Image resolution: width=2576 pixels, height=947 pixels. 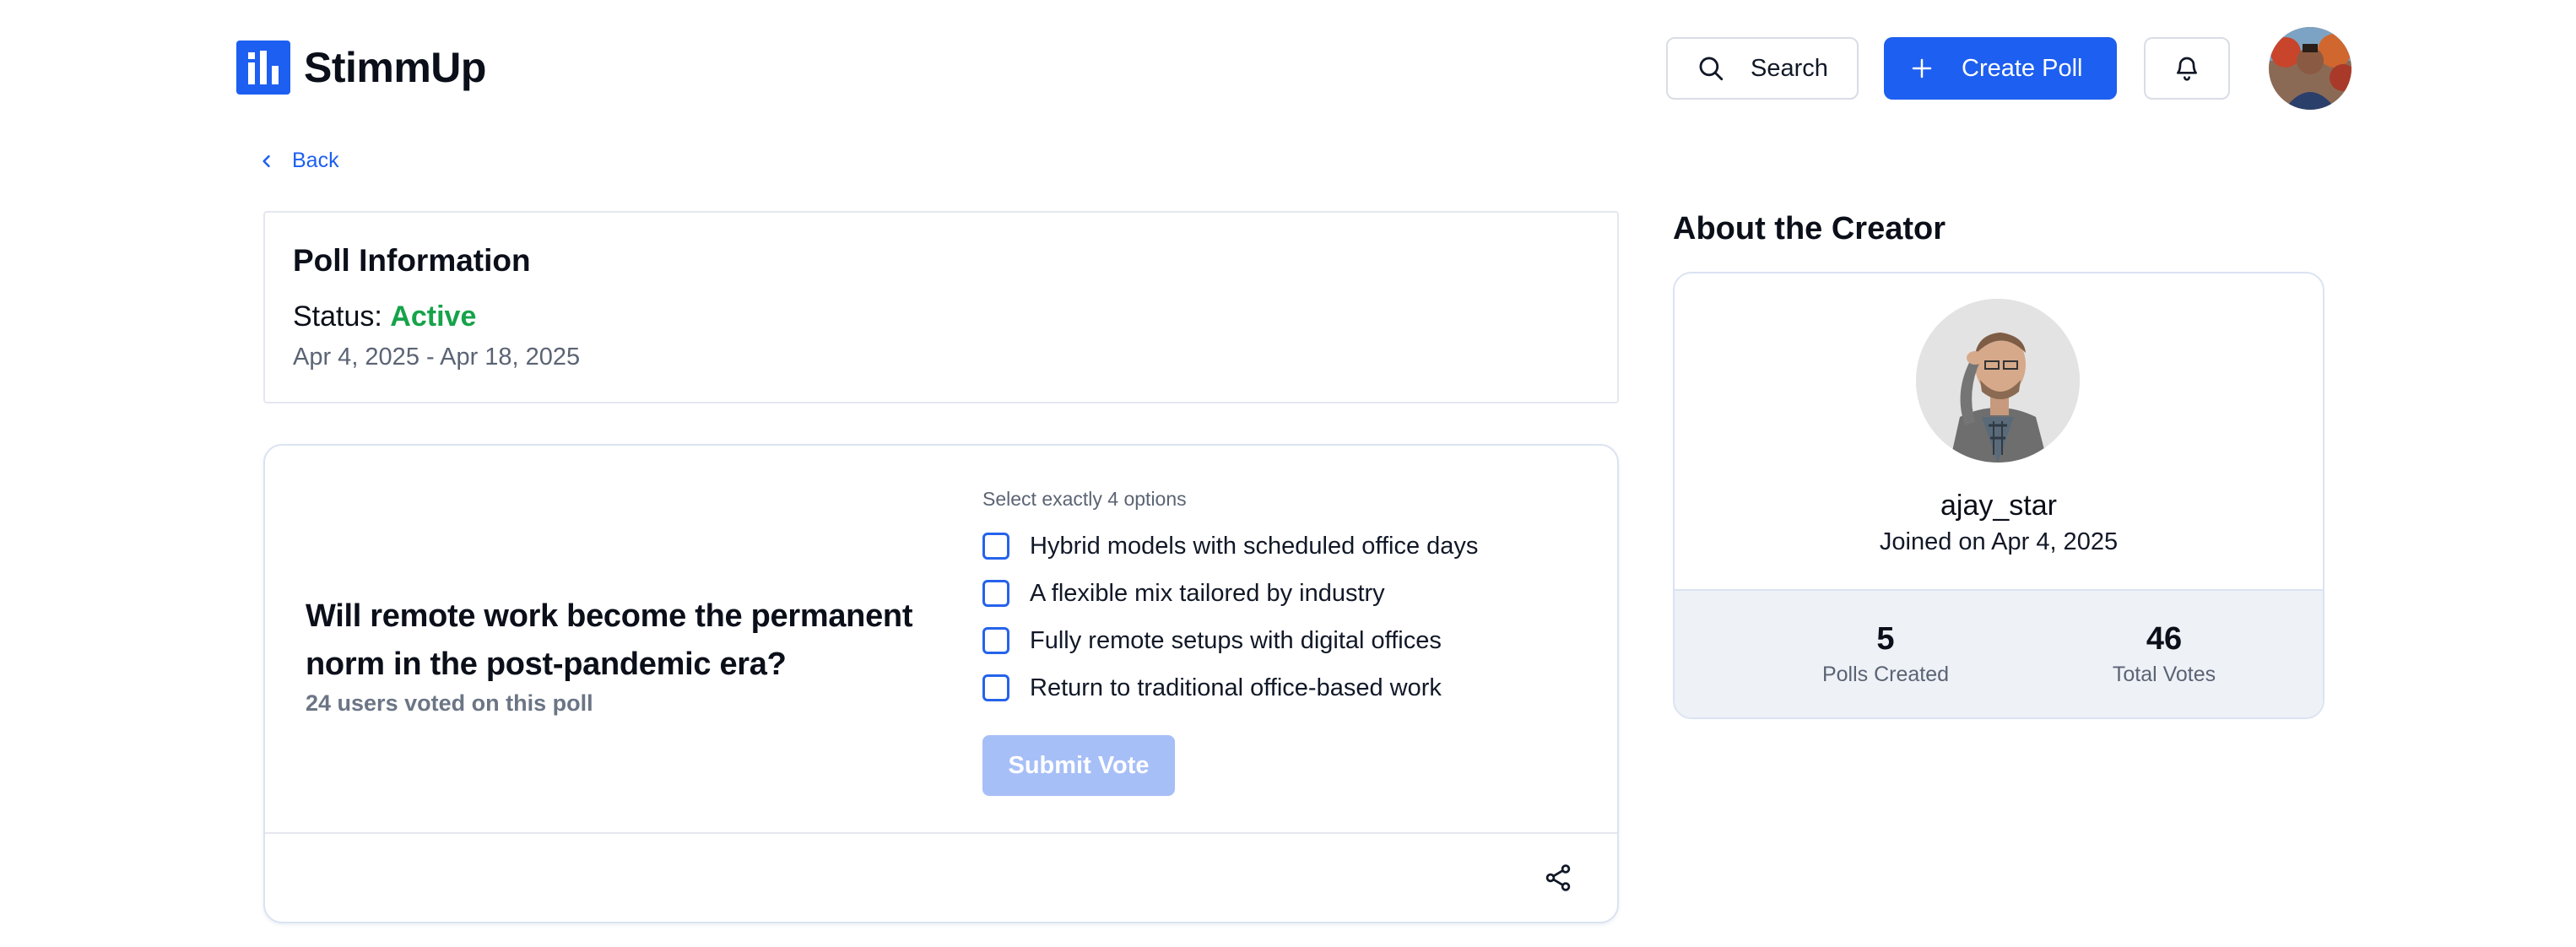 What do you see at coordinates (1254, 546) in the screenshot?
I see `option-label: Hybrid models with scheduled office days` at bounding box center [1254, 546].